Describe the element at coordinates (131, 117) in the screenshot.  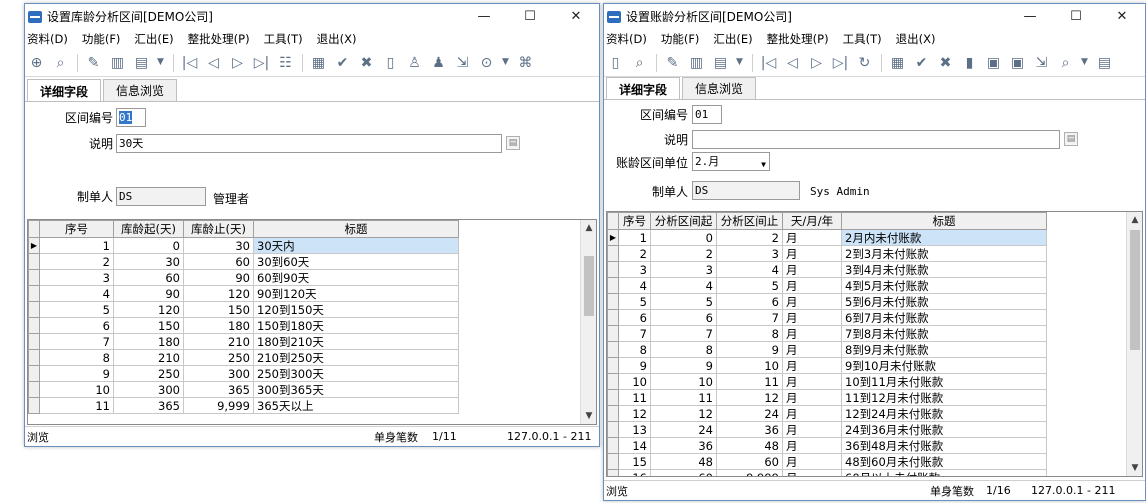
I see `code-field: 01` at that location.